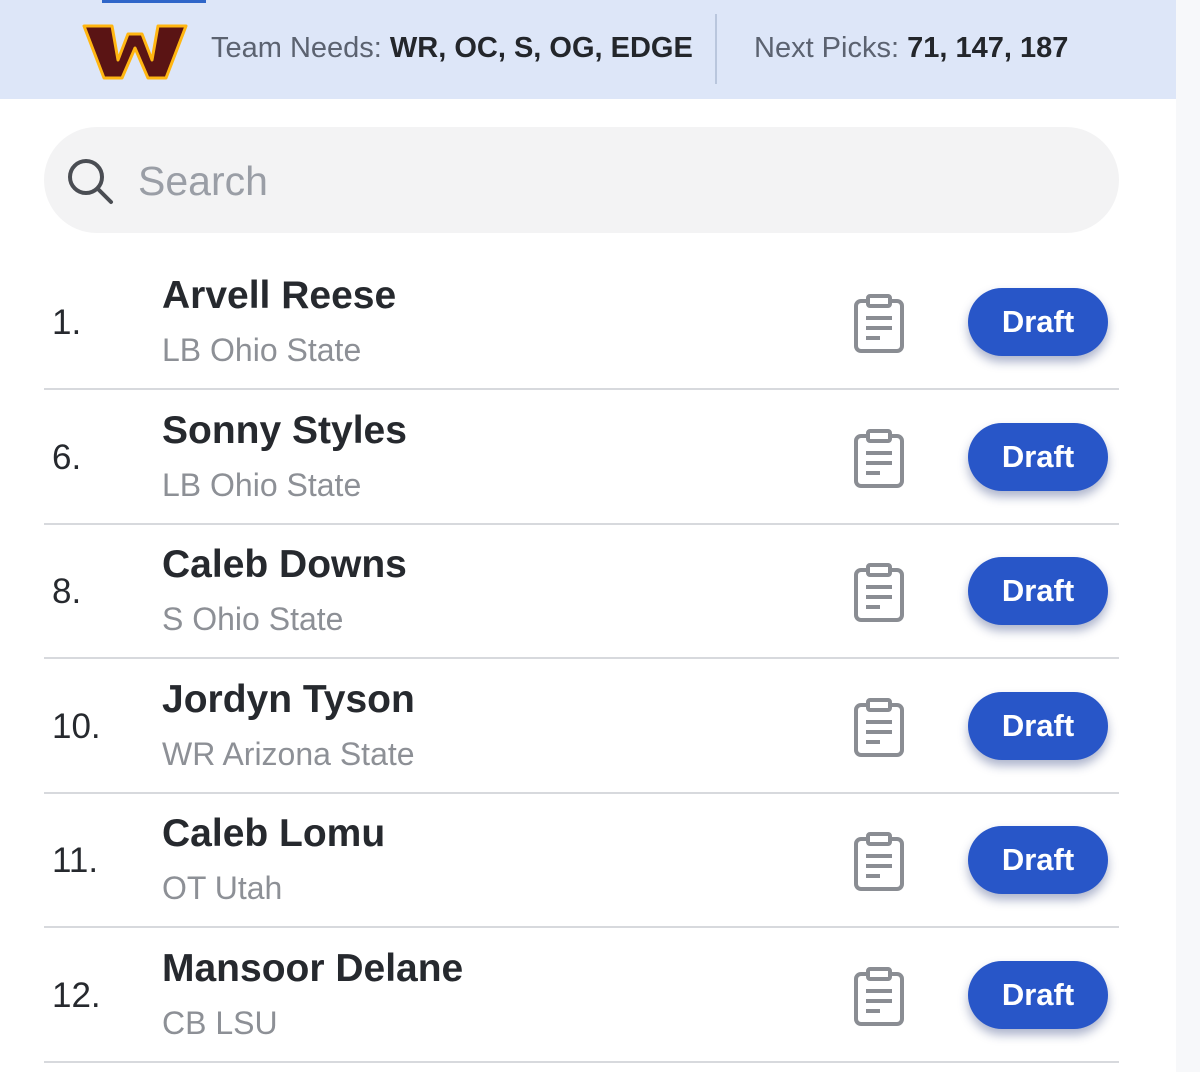  I want to click on player-row: 1. Arvell Reese LB Ohio State Draft, so click(581, 323).